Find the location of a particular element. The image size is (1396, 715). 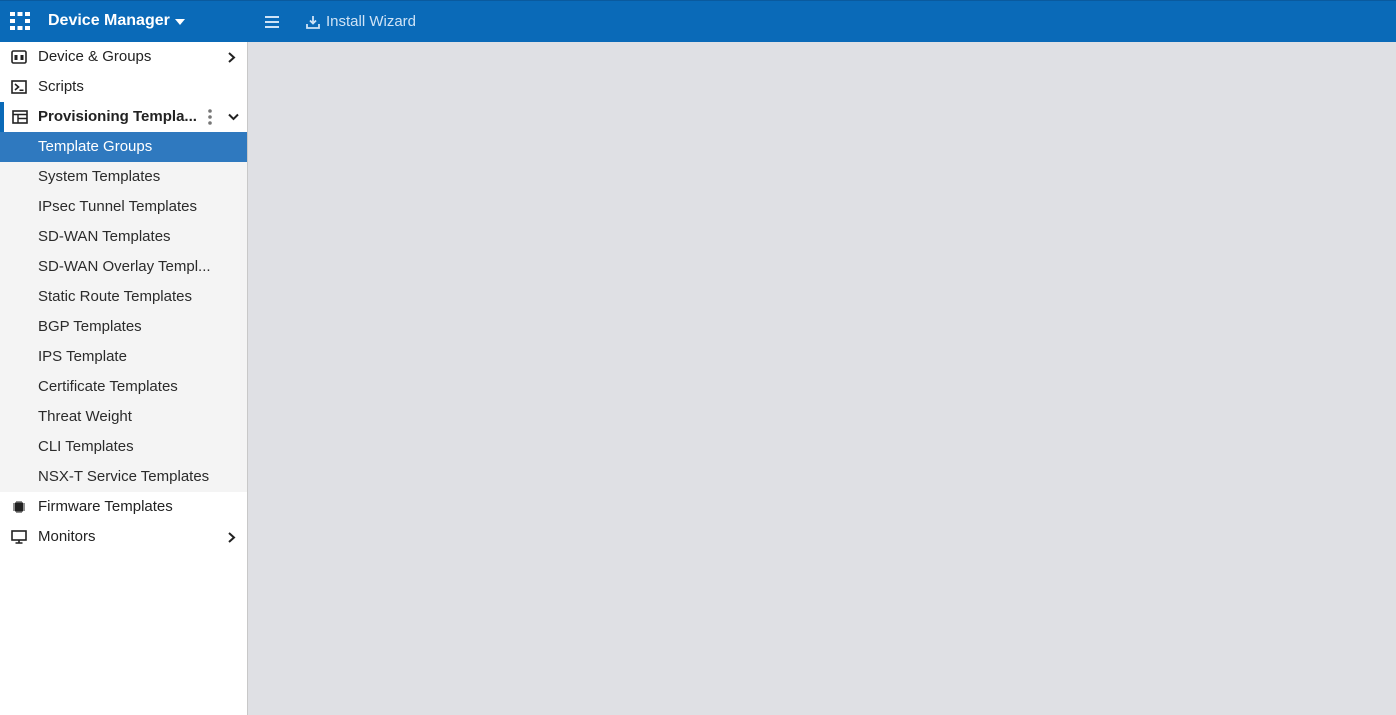

sidebar-item-bgp-templates: BGP Templates is located at coordinates (123, 327).